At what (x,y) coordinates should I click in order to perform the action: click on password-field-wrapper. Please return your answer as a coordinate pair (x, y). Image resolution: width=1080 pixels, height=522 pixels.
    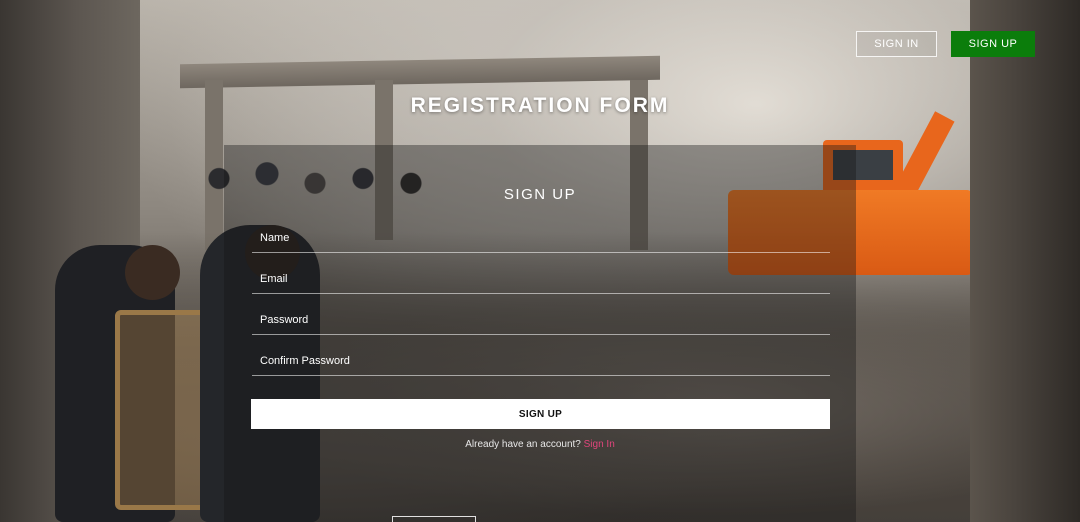
    Looking at the image, I should click on (541, 320).